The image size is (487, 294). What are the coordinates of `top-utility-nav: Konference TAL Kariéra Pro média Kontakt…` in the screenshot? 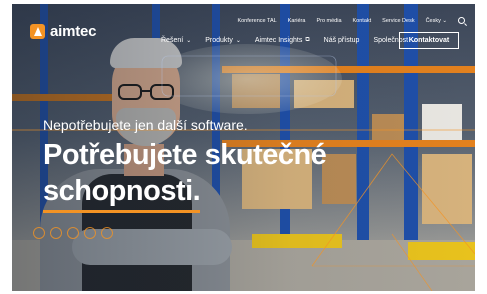 It's located at (351, 20).